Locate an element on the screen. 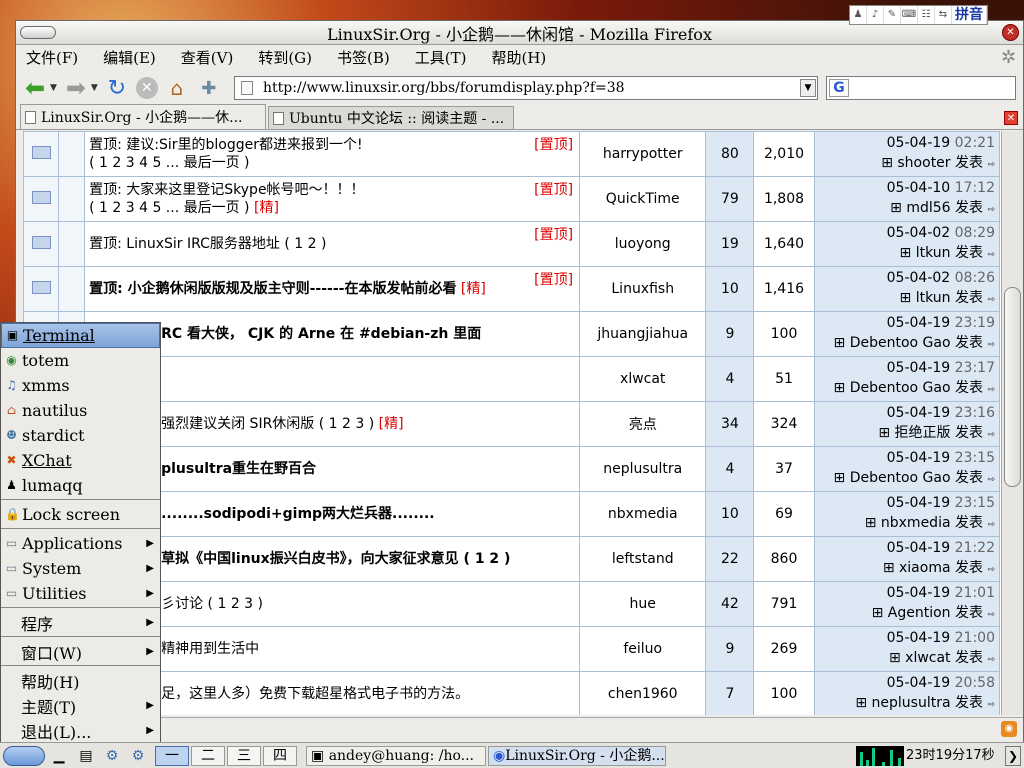 This screenshot has height=768, width=1024. thread-author: hue is located at coordinates (643, 604).